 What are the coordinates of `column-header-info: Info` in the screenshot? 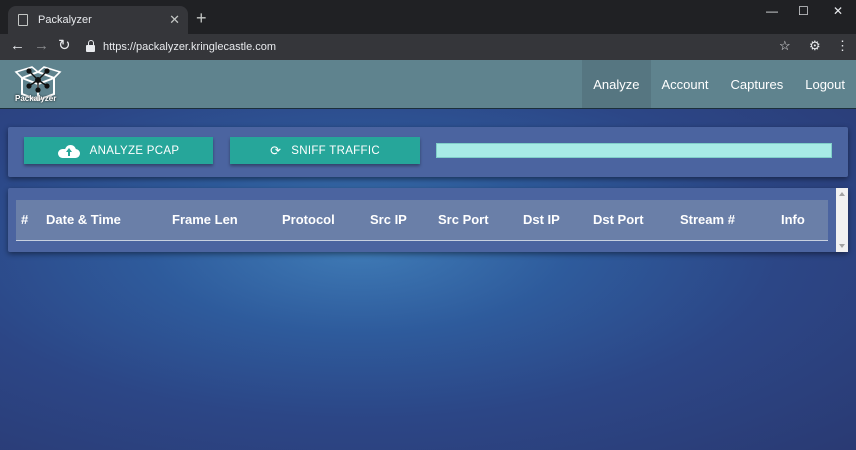 It's located at (793, 219).